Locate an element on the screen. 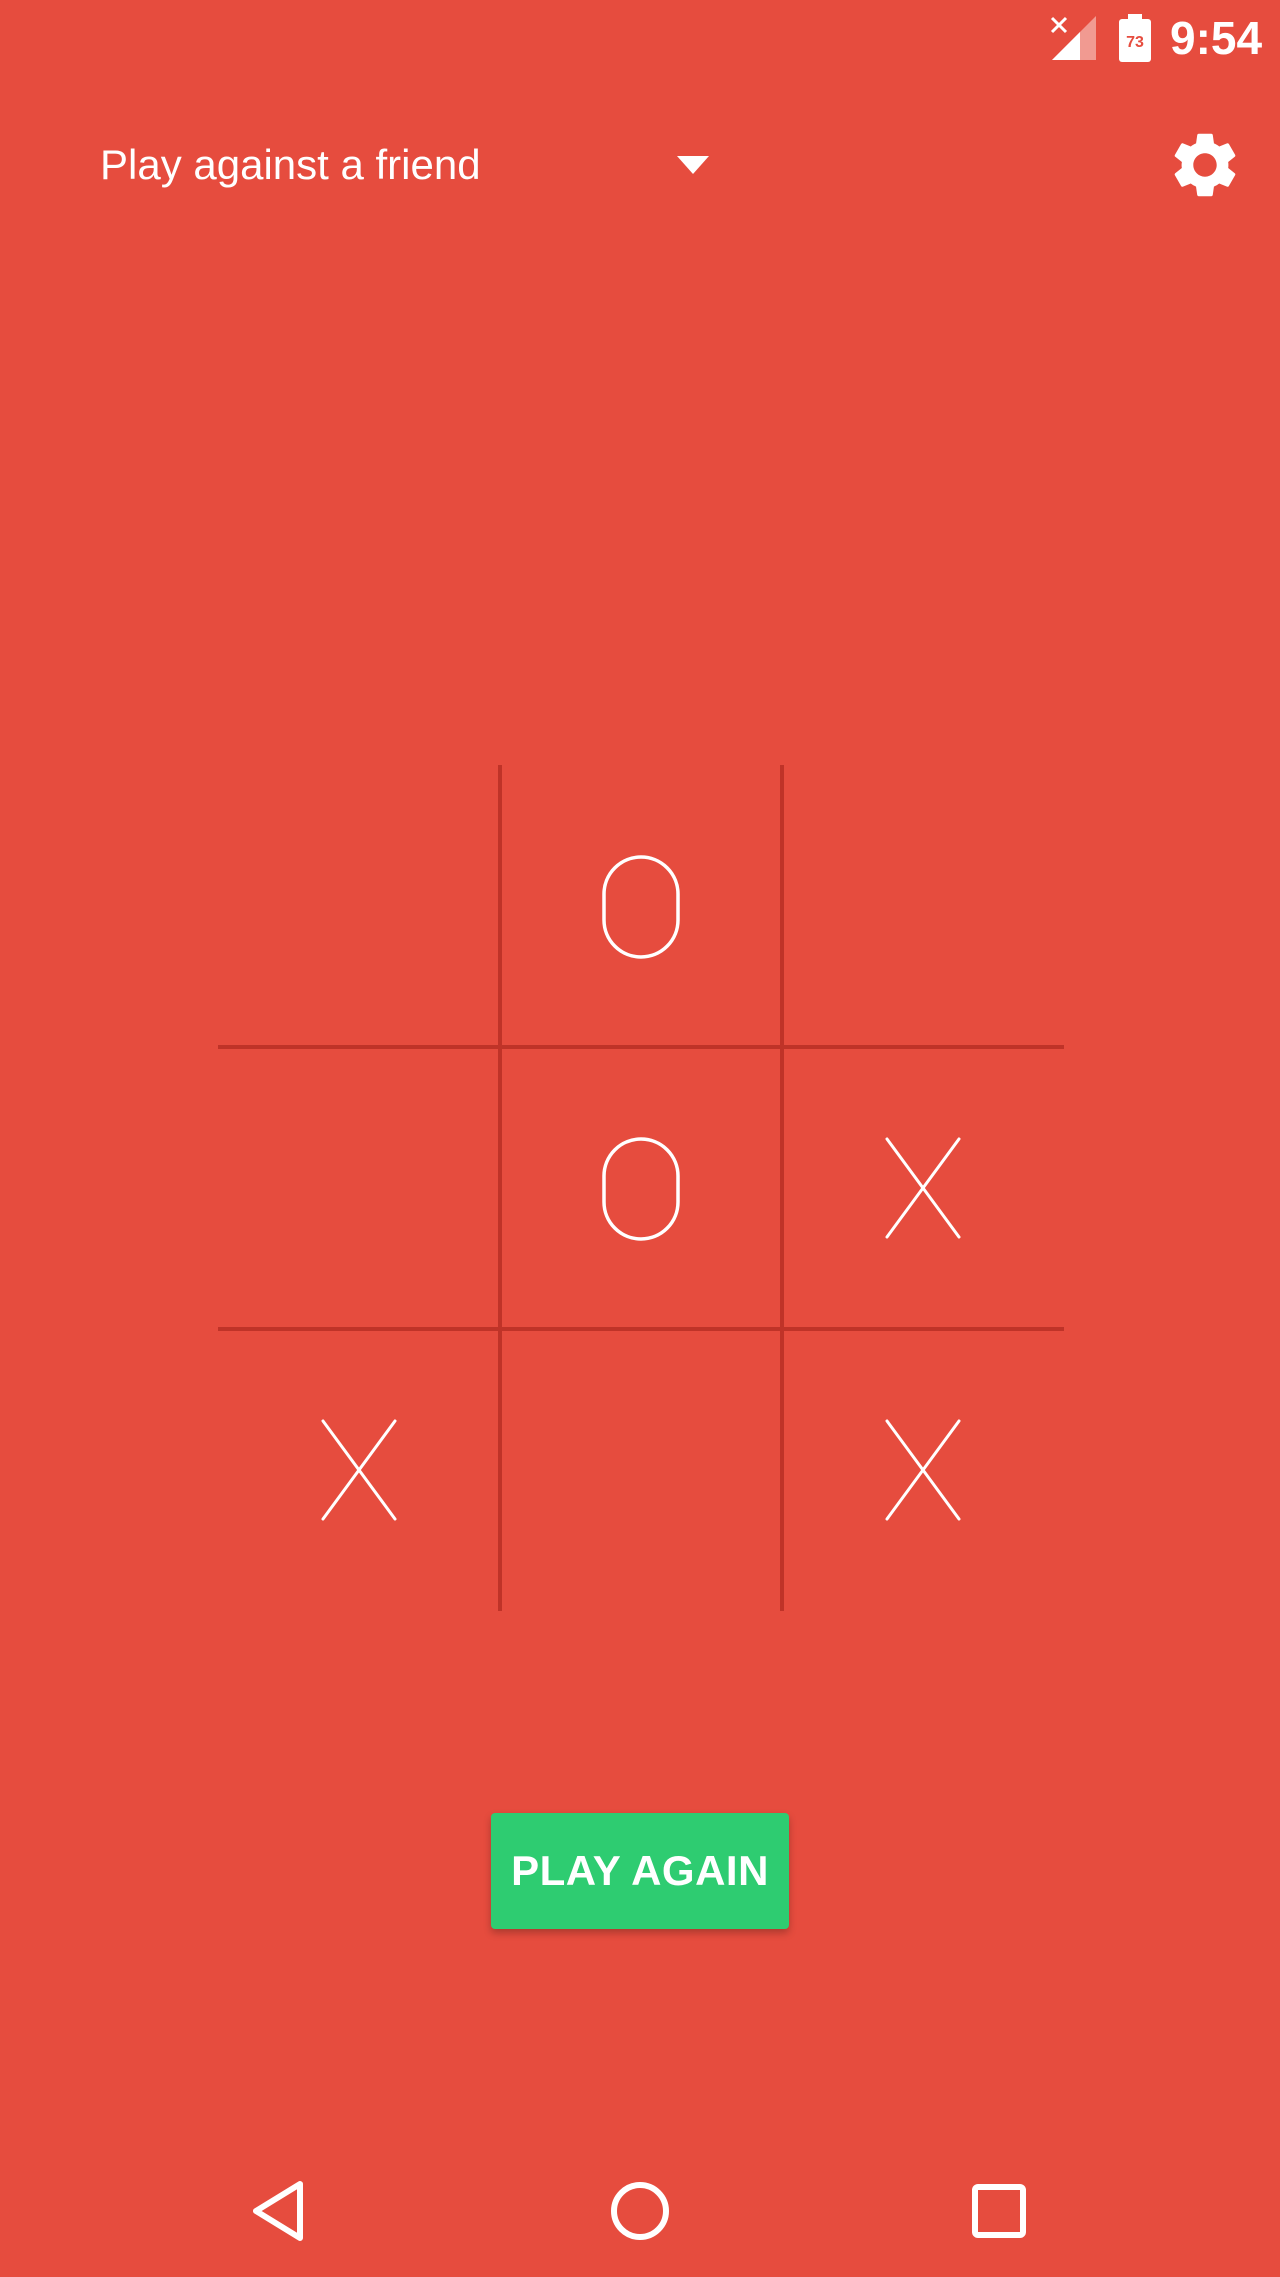  game-mode-dropdown: Play against a friend is located at coordinates (410, 165).